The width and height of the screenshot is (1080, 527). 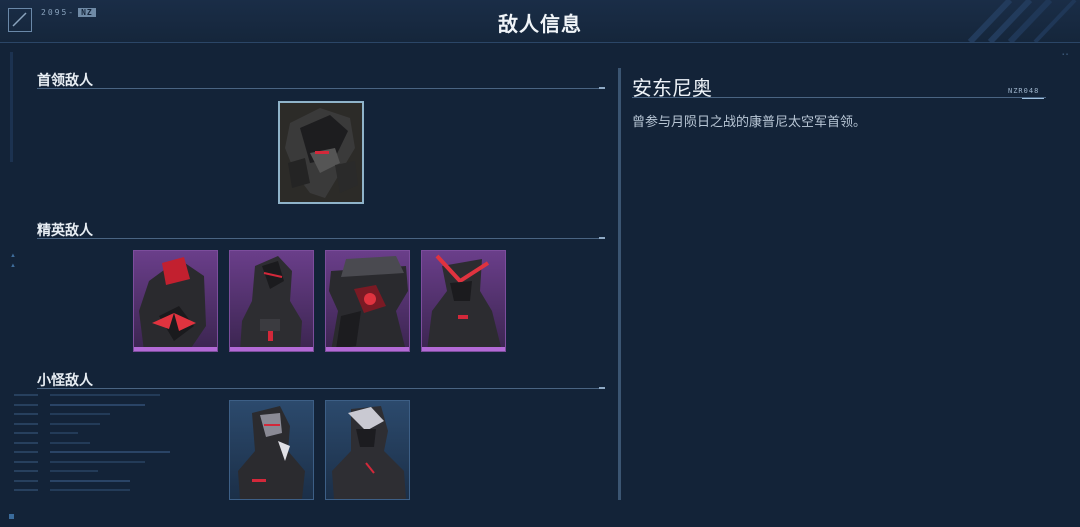 I want to click on section-title-minion: 小怪敌人, so click(x=65, y=380).